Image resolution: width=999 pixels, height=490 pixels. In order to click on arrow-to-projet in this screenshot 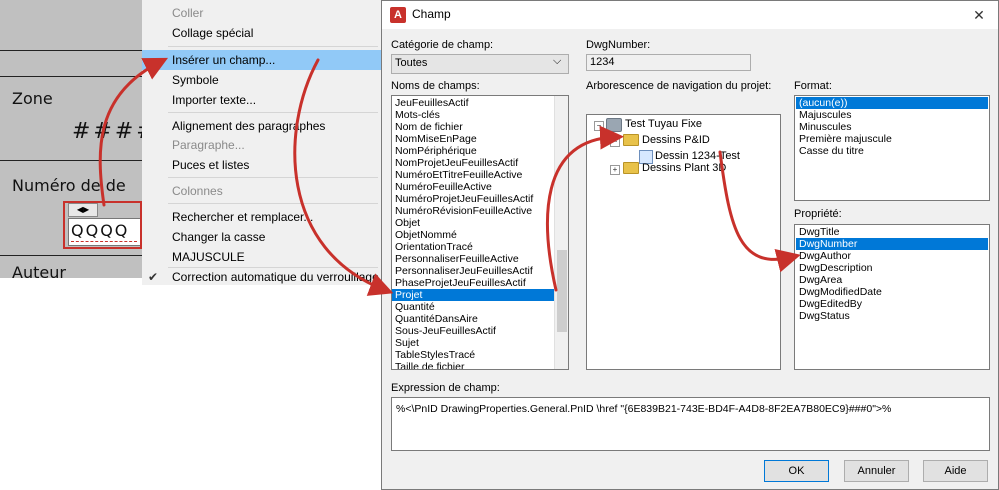, I will do `click(343, 177)`.